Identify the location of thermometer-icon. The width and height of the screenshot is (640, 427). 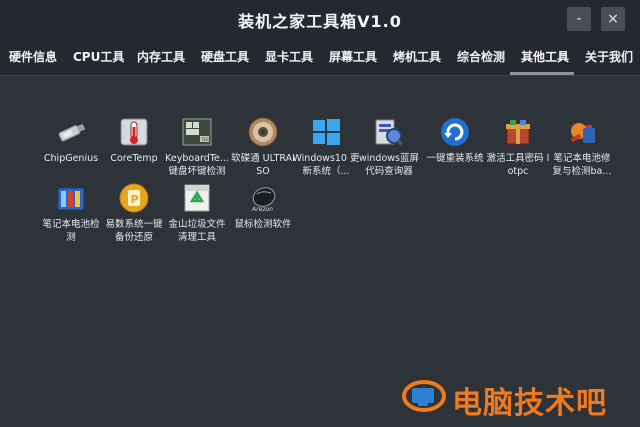
(134, 132).